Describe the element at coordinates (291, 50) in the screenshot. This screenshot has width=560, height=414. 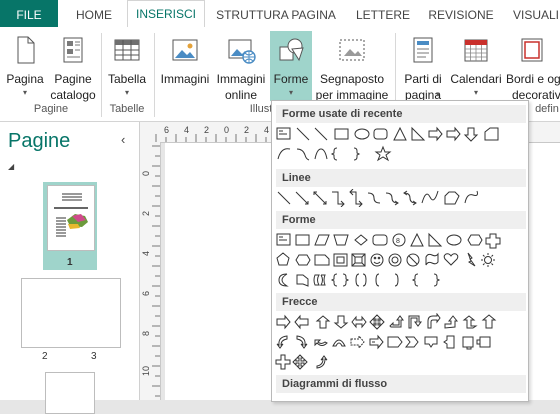
I see `shapes-icon` at that location.